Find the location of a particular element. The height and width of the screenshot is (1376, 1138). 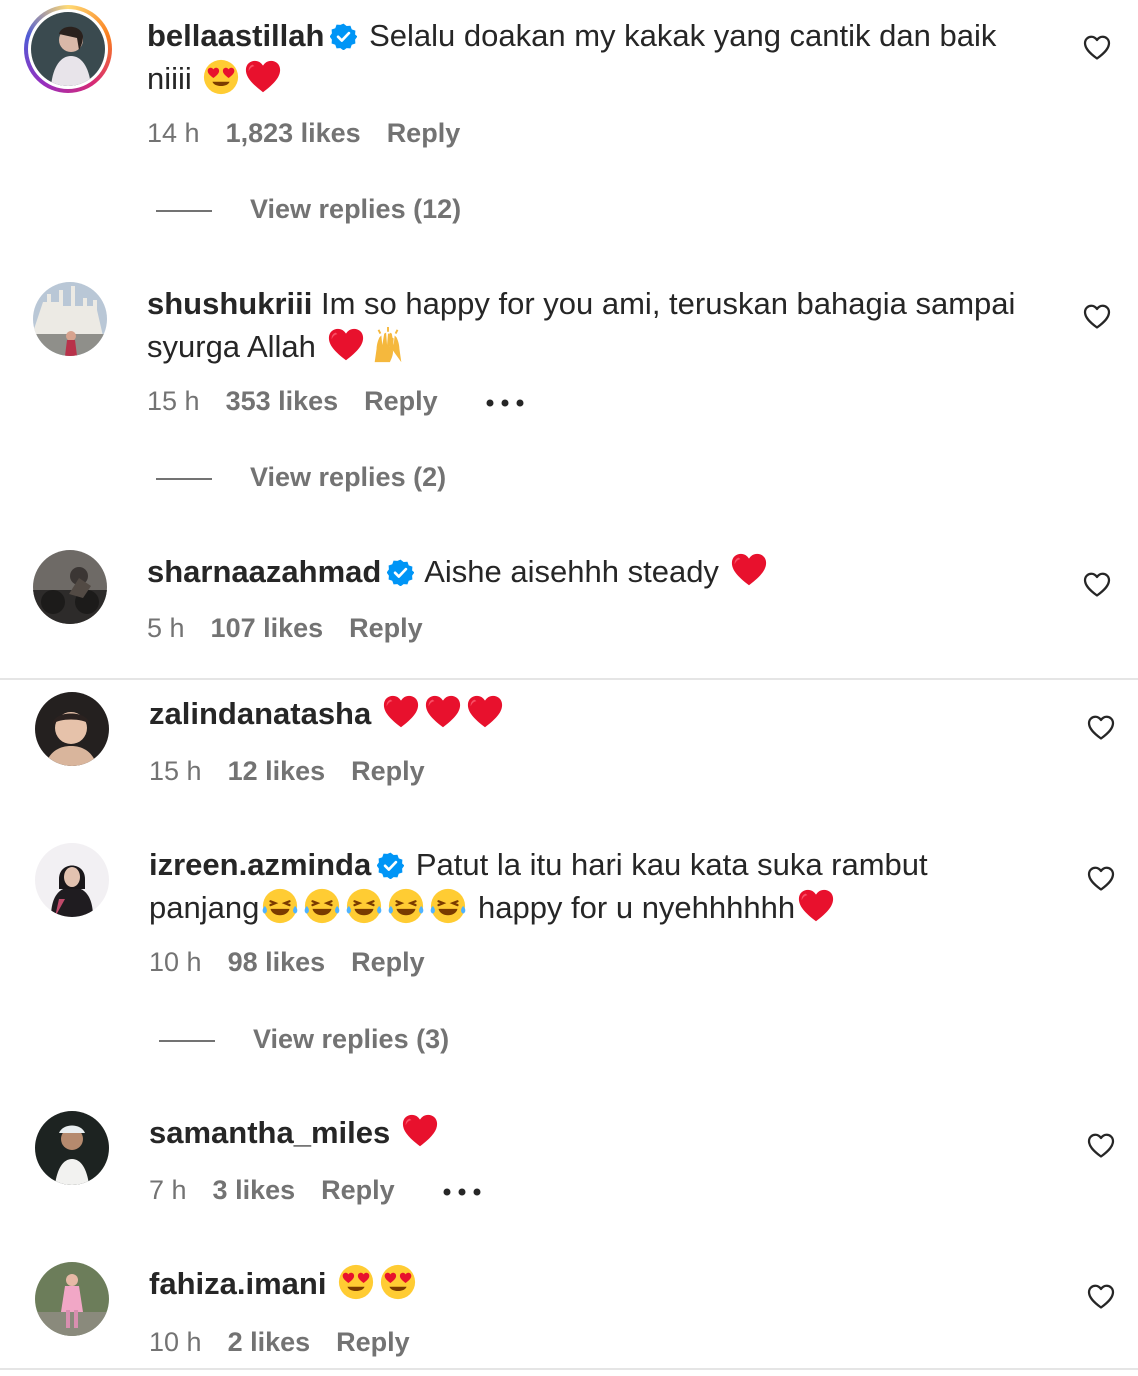

username: fahiza.imani is located at coordinates (237, 1283).